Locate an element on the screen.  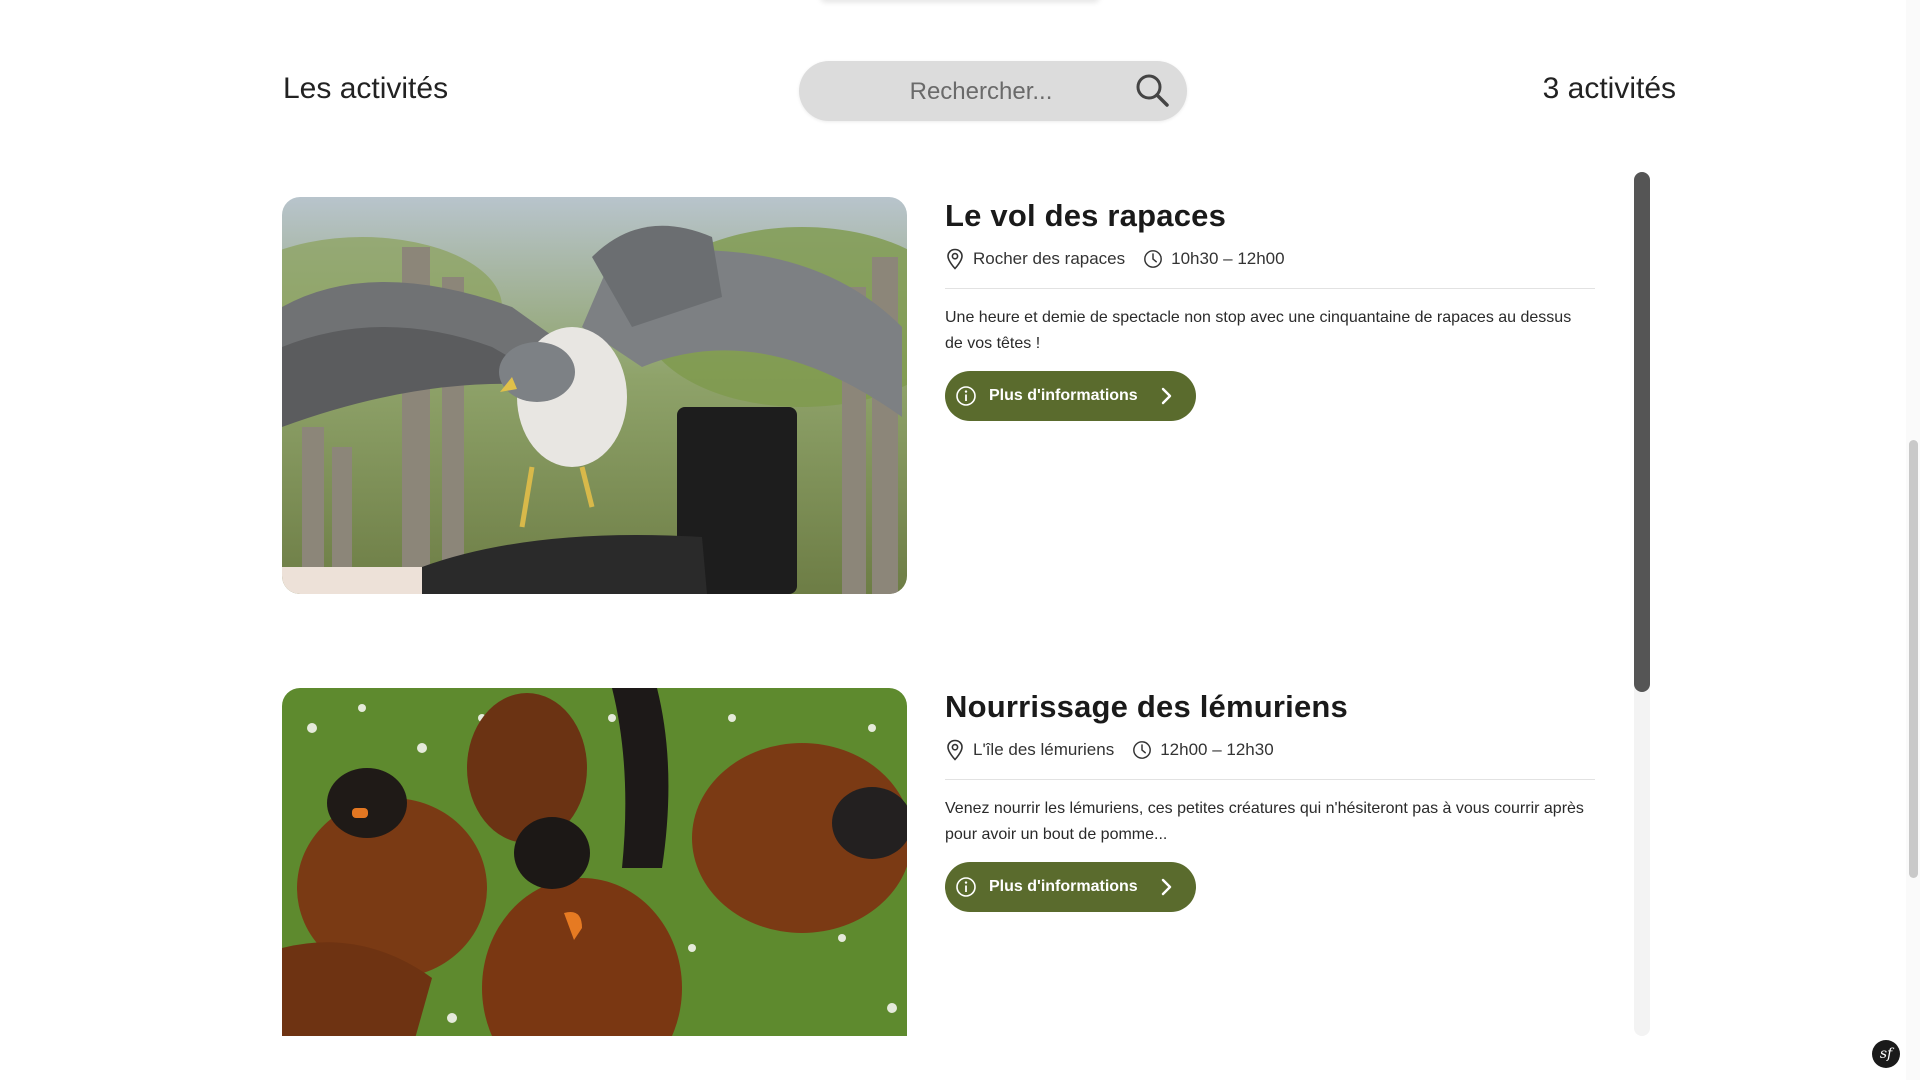
search-icon is located at coordinates (1153, 91).